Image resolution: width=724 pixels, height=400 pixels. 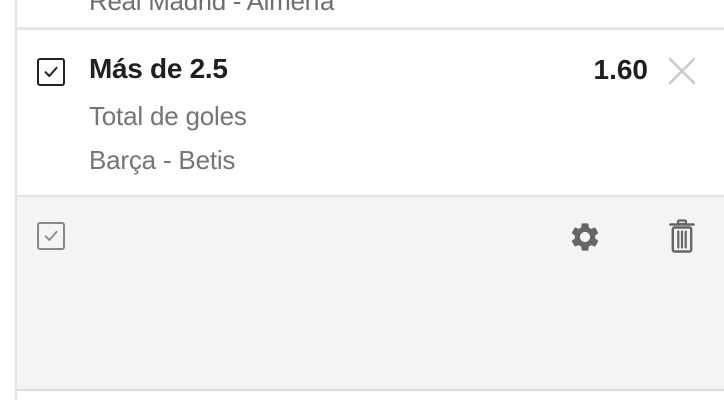 I want to click on select-all-checkbox, so click(x=51, y=236).